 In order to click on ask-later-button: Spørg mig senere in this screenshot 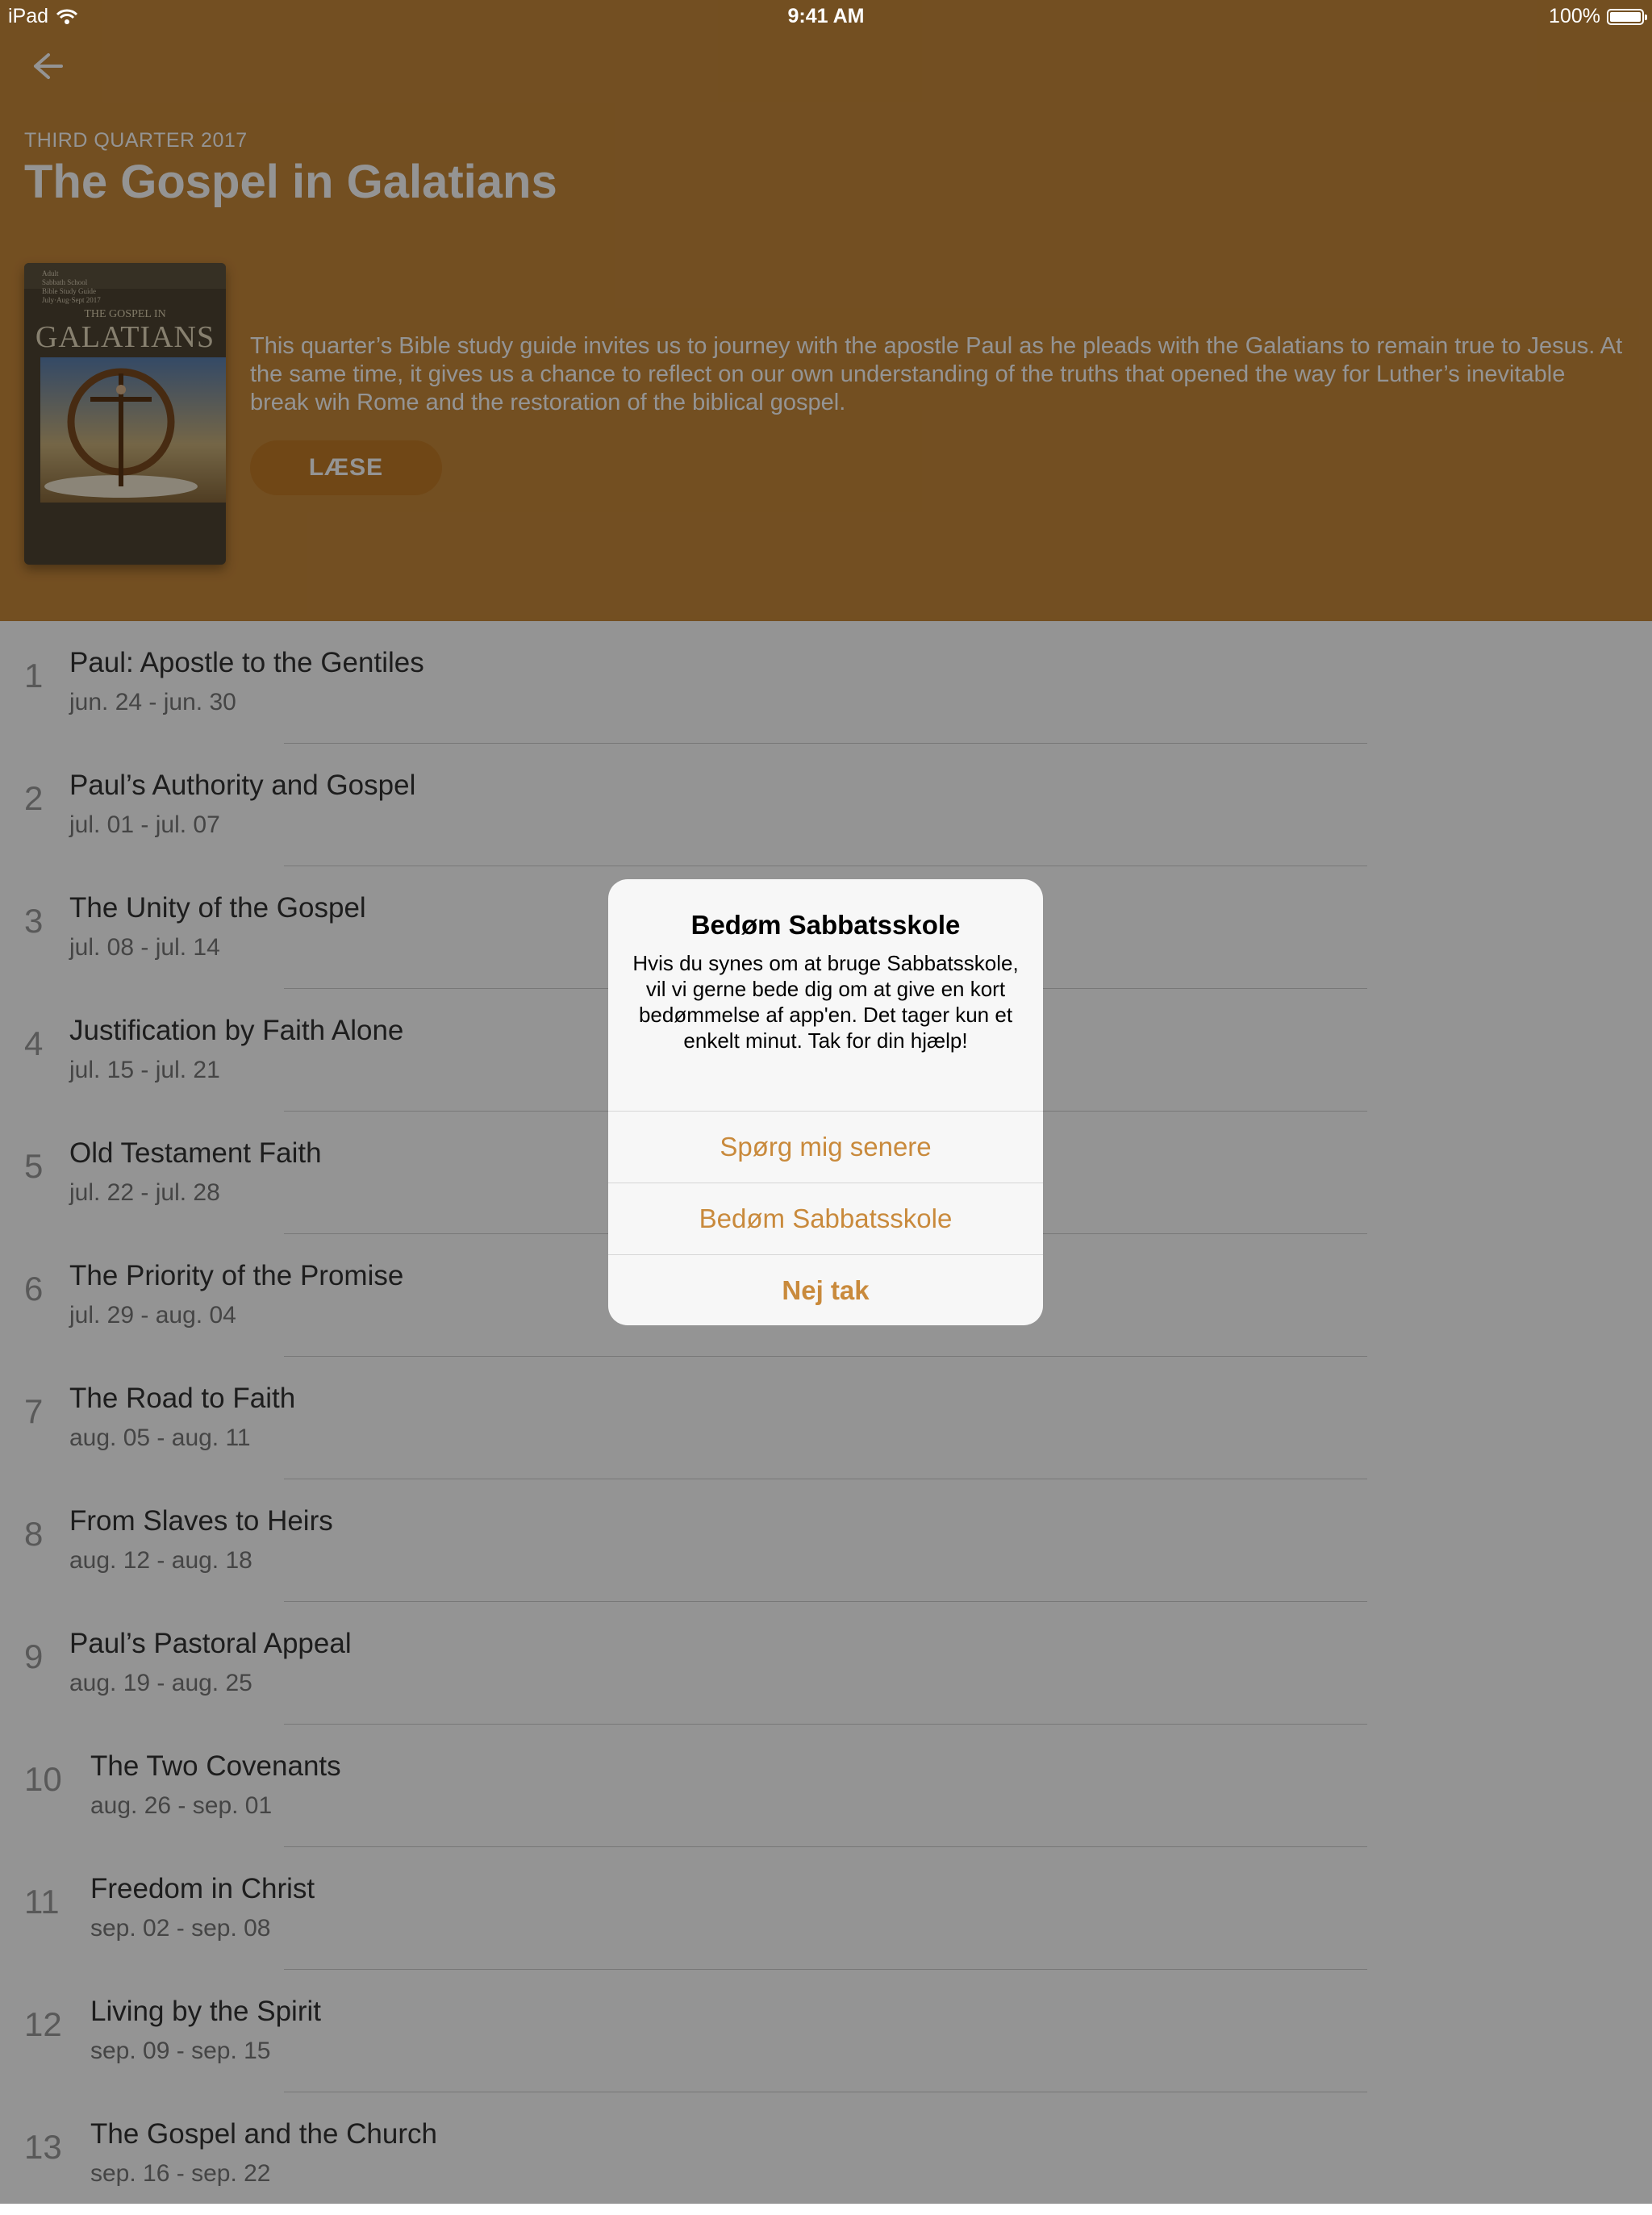, I will do `click(825, 1147)`.